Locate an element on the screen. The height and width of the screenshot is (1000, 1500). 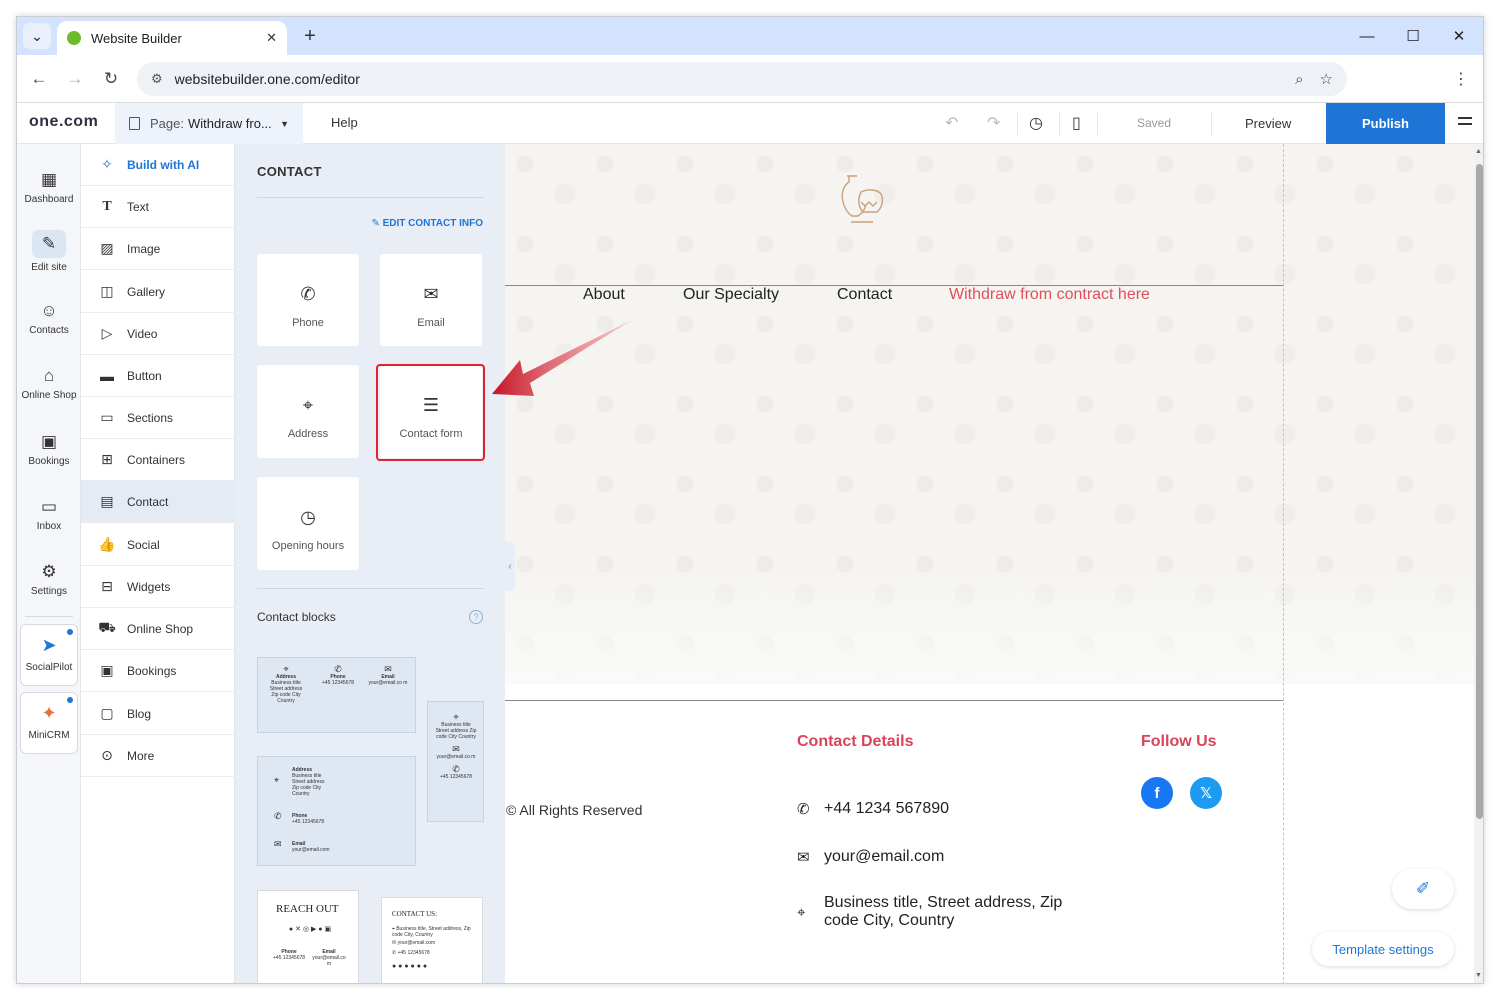
bookings-icon: ▣ is located at coordinates (107, 670).